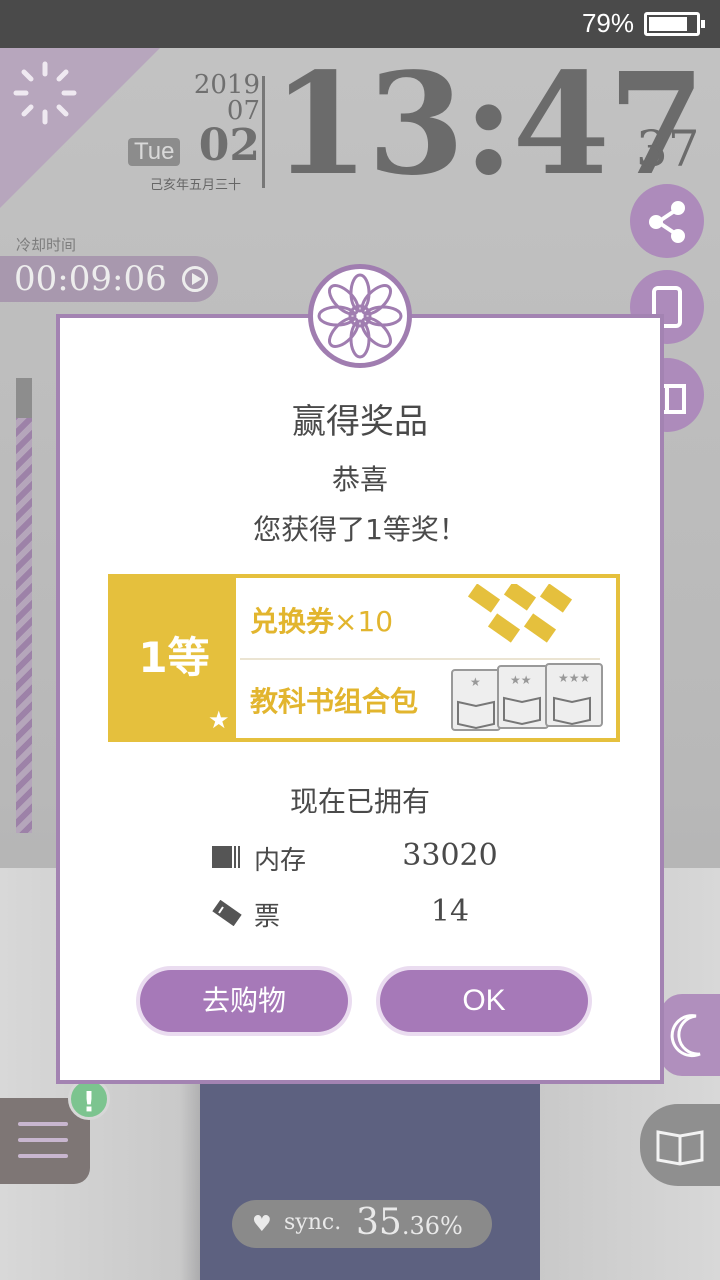 This screenshot has height=1280, width=720. I want to click on go-shopping-button: 去购物, so click(244, 1001).